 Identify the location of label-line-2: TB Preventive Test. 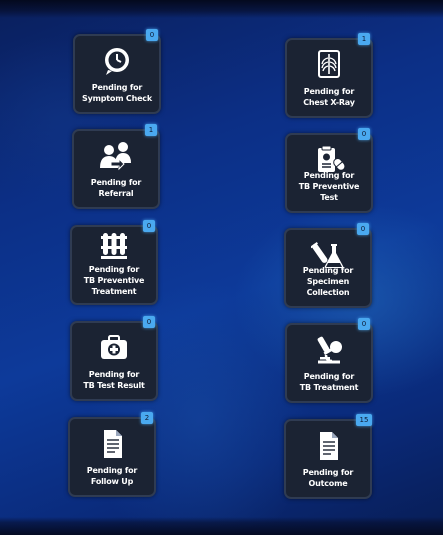
(329, 192).